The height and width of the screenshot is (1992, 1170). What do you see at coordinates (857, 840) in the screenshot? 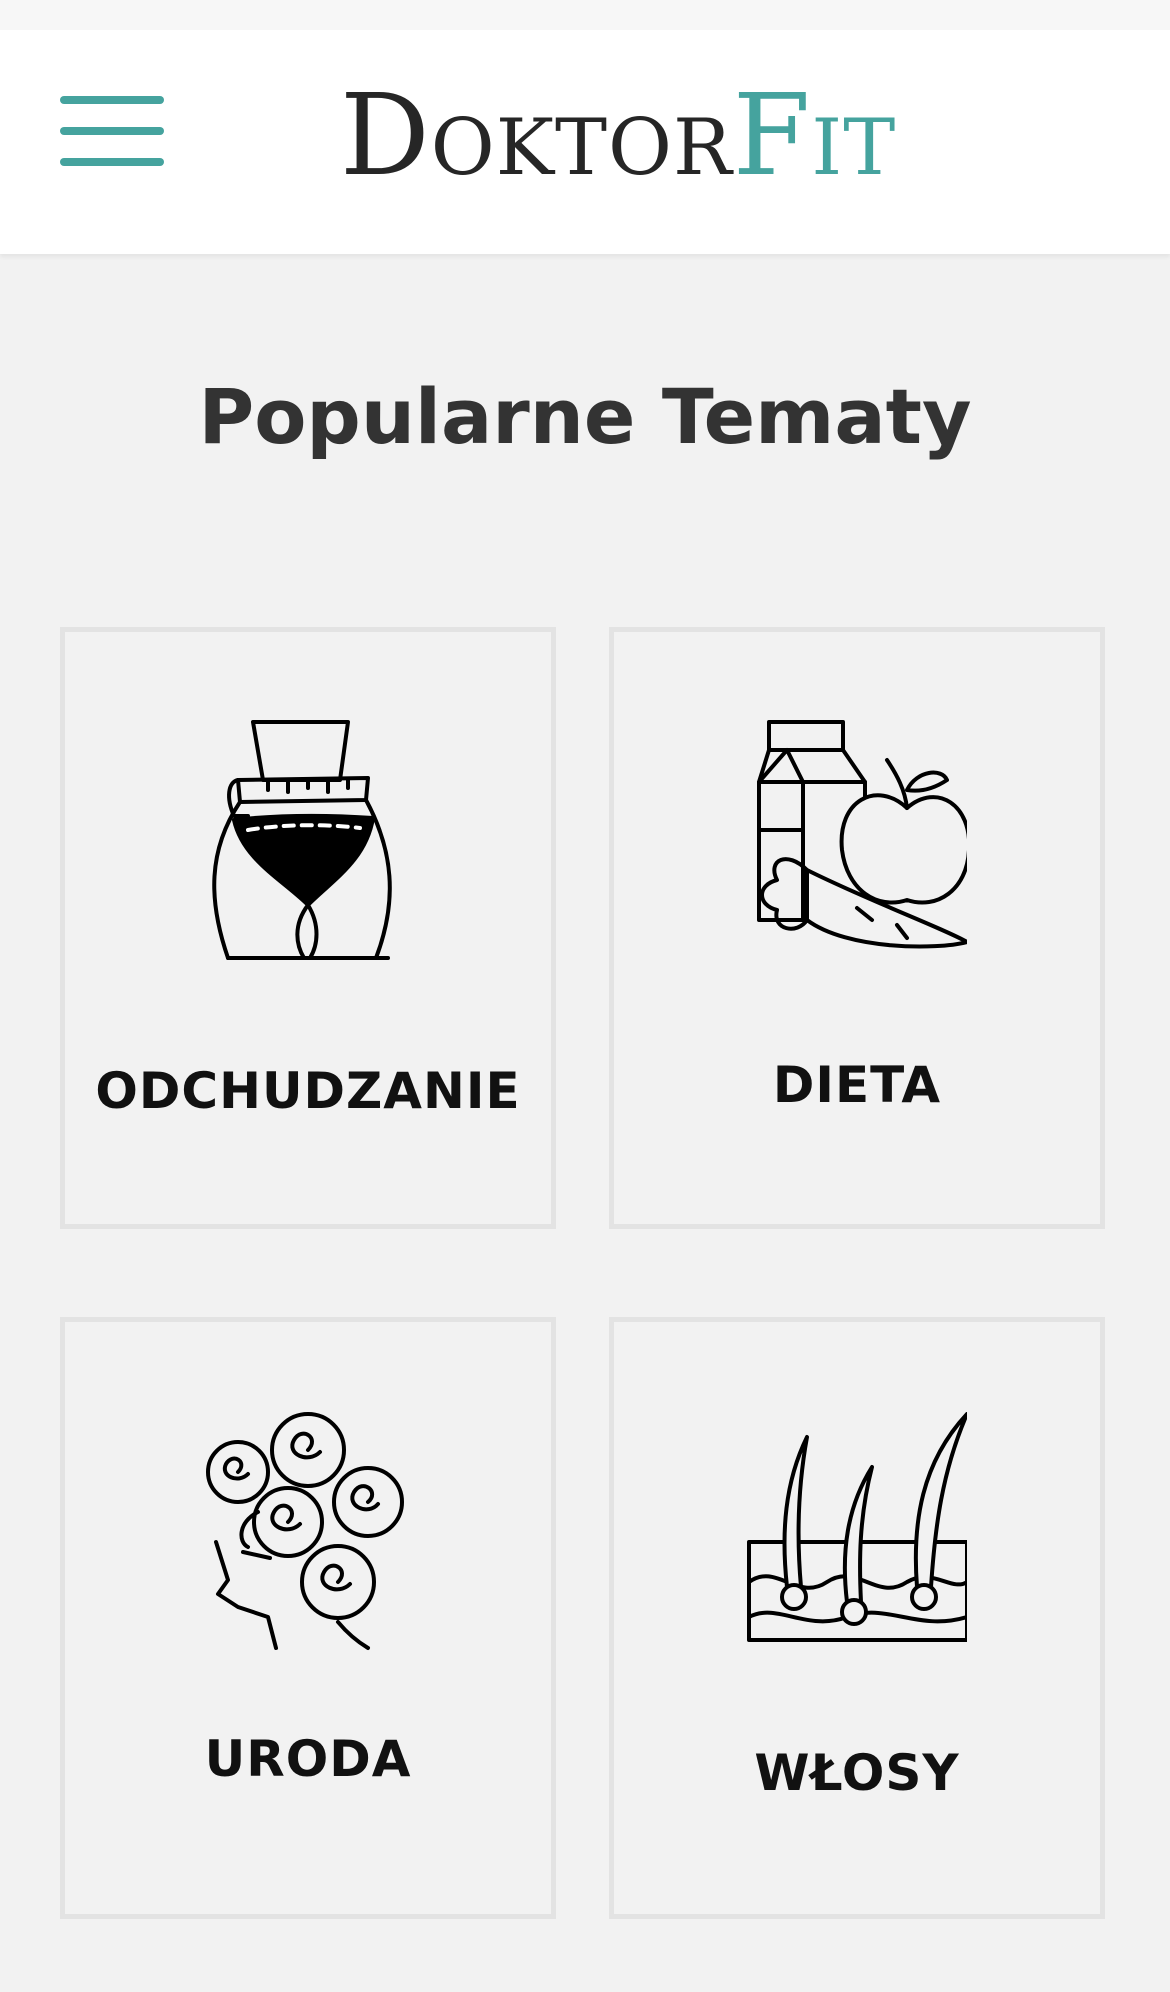
I see `milk-apple-carrot-icon` at bounding box center [857, 840].